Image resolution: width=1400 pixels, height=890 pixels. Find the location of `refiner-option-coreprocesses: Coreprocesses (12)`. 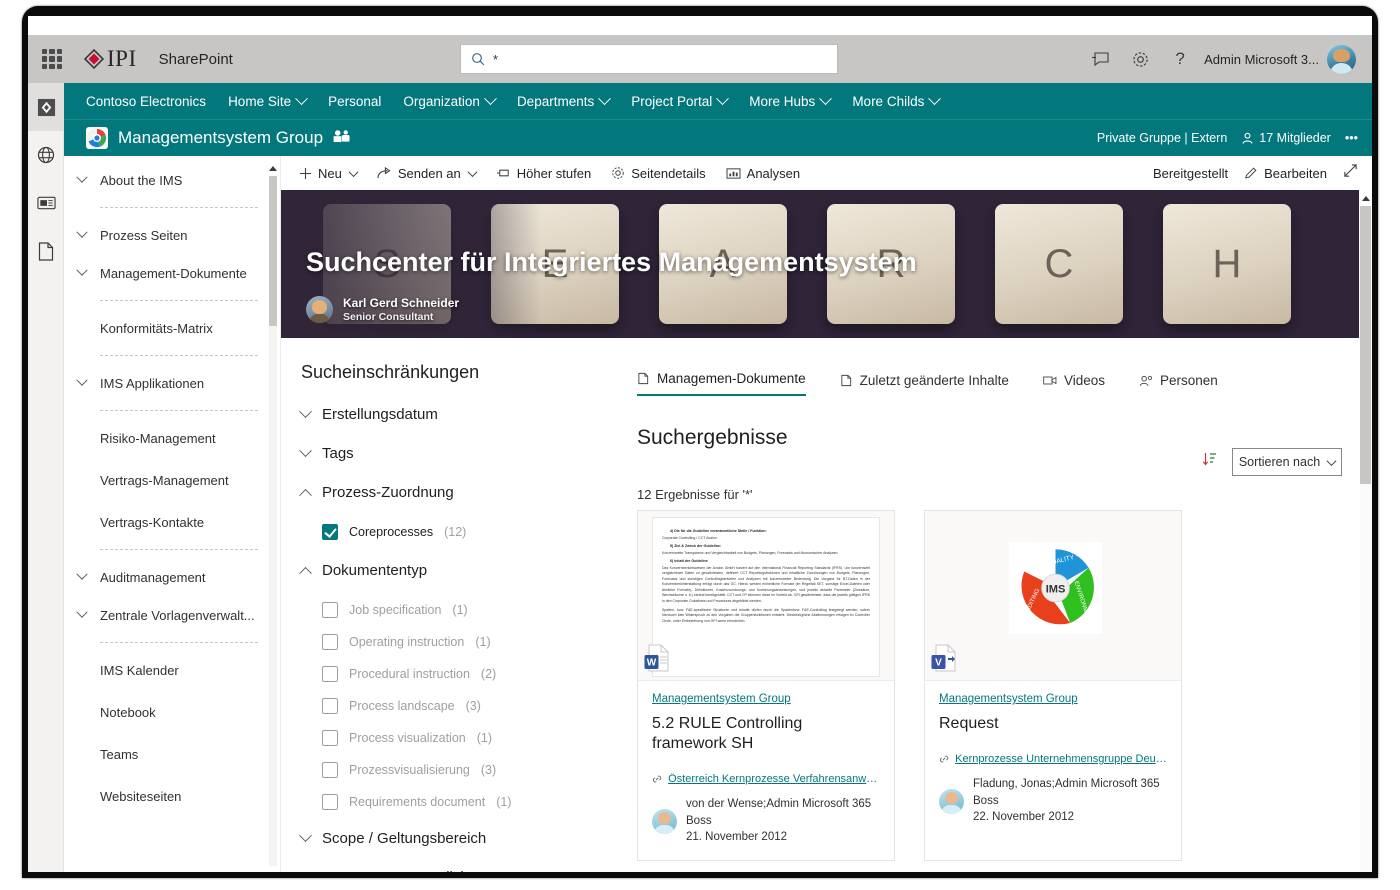

refiner-option-coreprocesses: Coreprocesses (12) is located at coordinates (461, 532).